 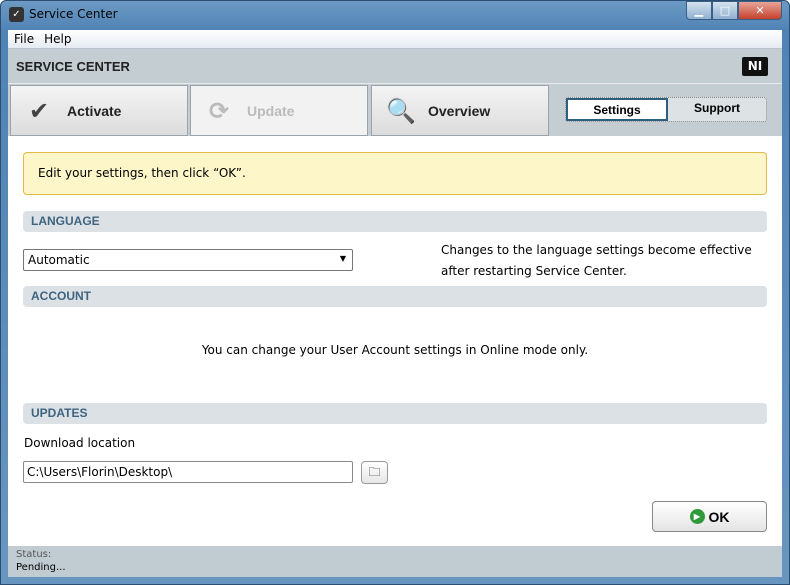 What do you see at coordinates (395, 221) in the screenshot?
I see `language-section-header: LANGUAGE` at bounding box center [395, 221].